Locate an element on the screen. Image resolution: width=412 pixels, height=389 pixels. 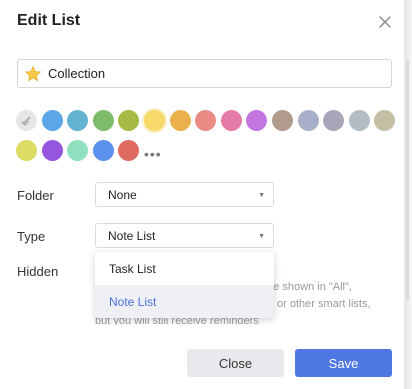
type-dropdown-menu: Task List Note List is located at coordinates (184, 285).